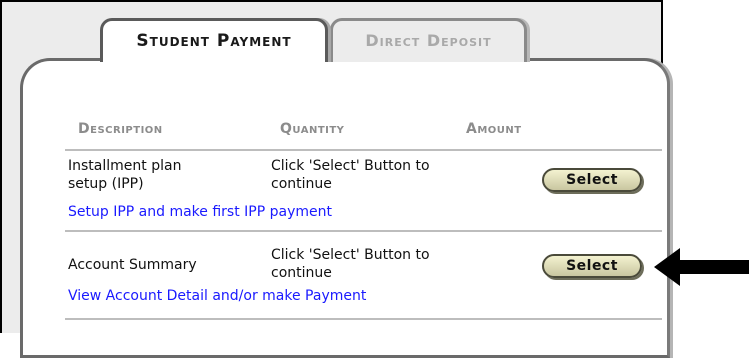 This screenshot has height=358, width=749. I want to click on select-ipp-button: Select, so click(592, 180).